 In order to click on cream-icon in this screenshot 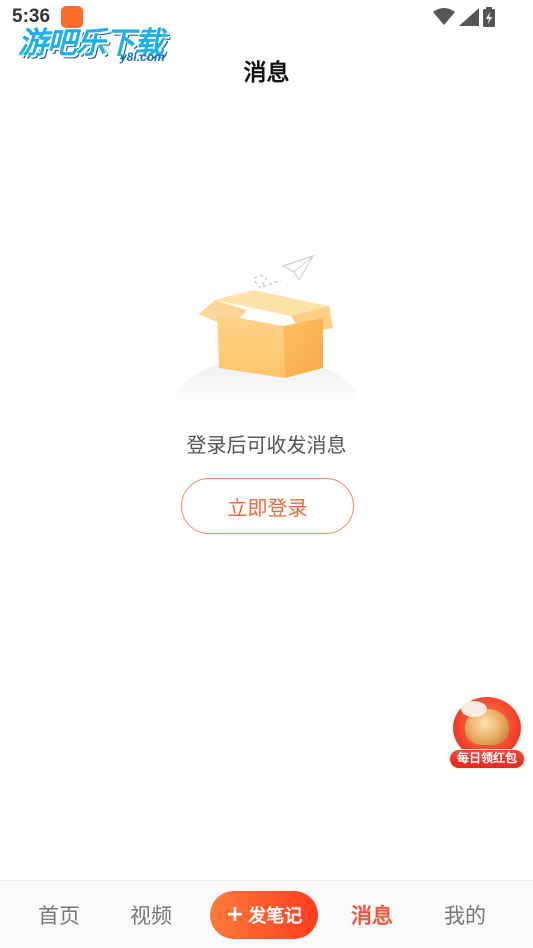, I will do `click(474, 709)`.